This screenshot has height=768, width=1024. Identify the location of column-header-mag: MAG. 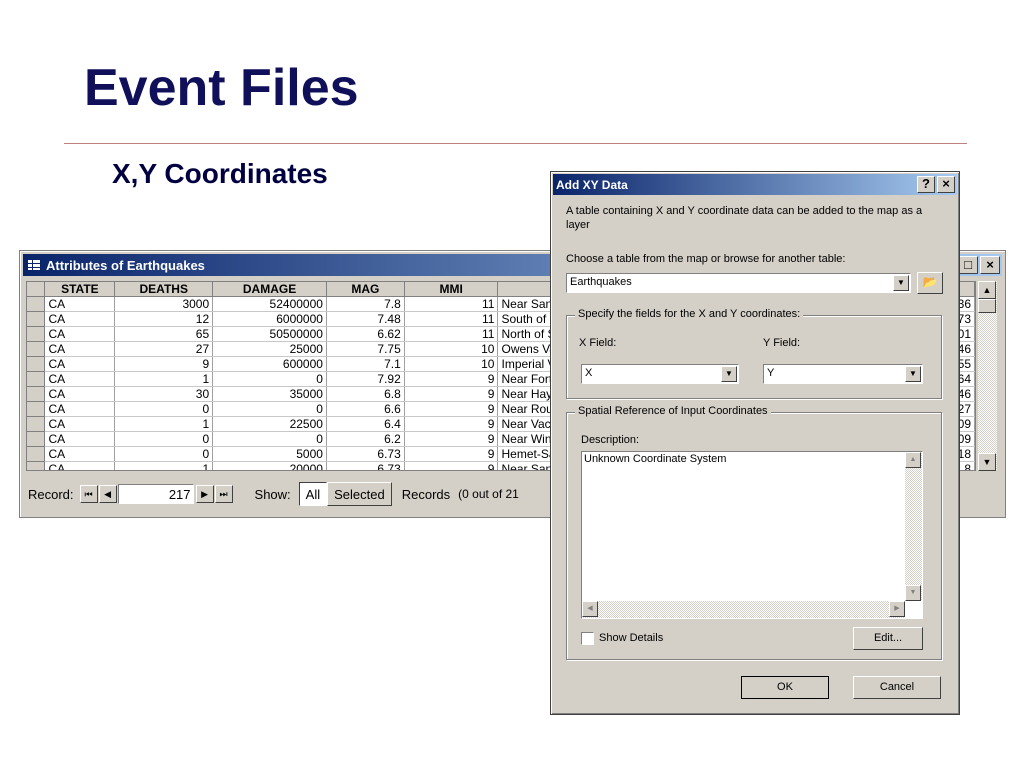
(365, 289).